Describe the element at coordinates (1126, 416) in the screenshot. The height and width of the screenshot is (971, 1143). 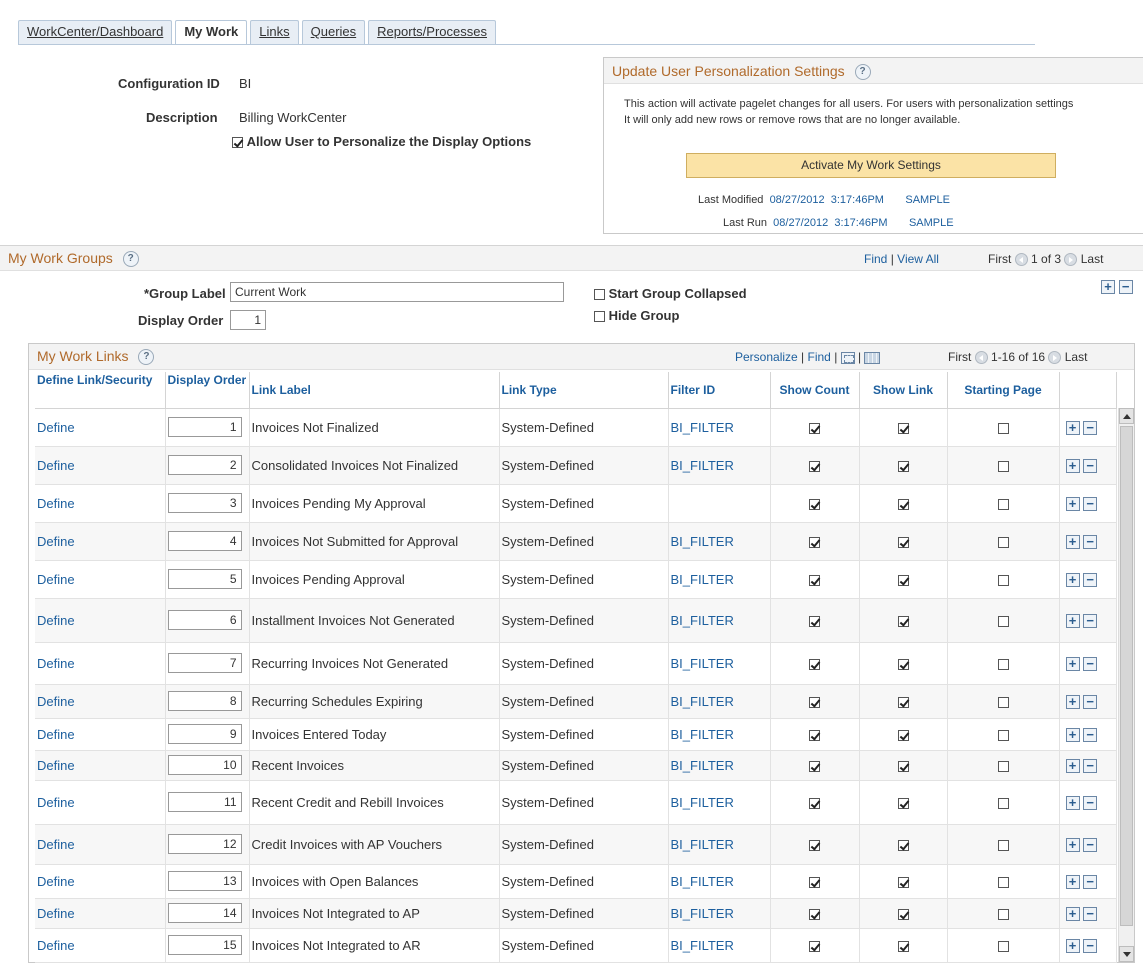
I see `scroll-up-icon` at that location.